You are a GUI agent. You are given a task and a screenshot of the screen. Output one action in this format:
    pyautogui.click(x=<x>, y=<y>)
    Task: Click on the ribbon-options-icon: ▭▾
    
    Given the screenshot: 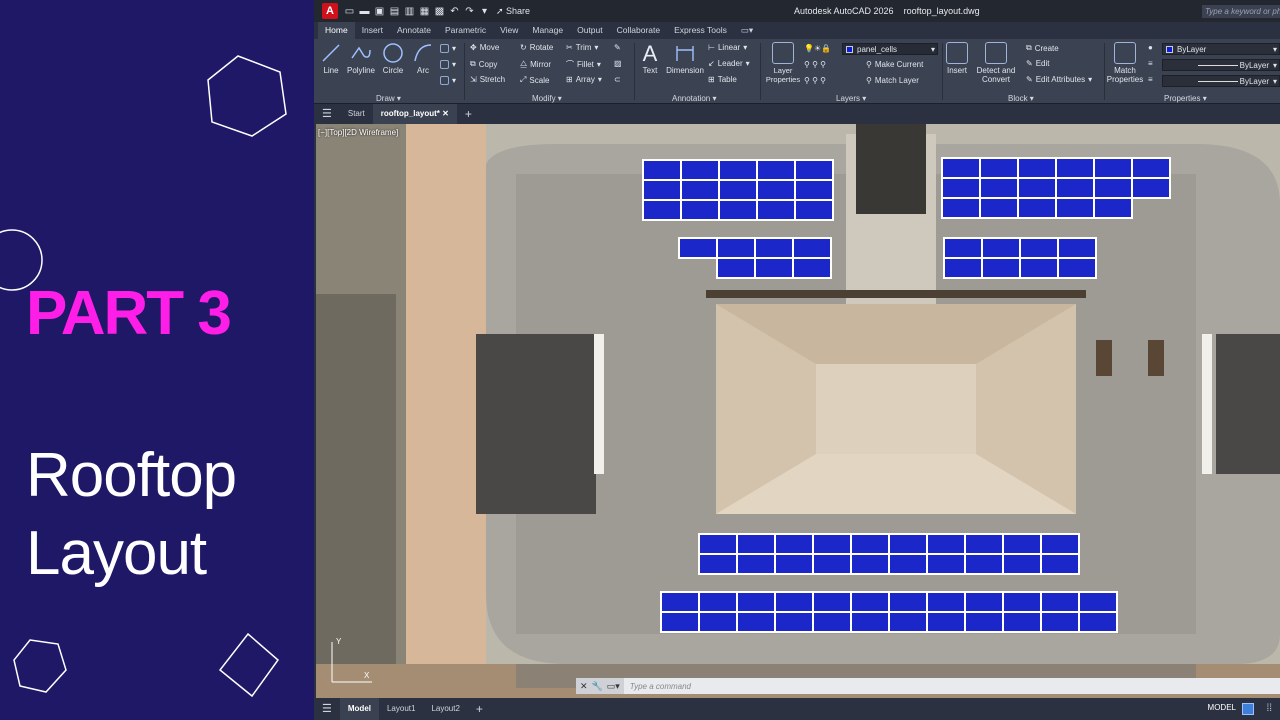 What is the action you would take?
    pyautogui.click(x=747, y=30)
    